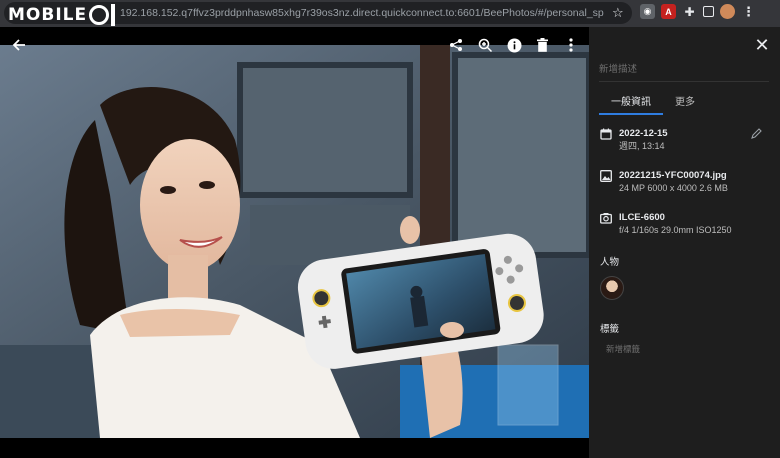 This screenshot has height=458, width=780. I want to click on tab-general-info: 一般資訊, so click(631, 104).